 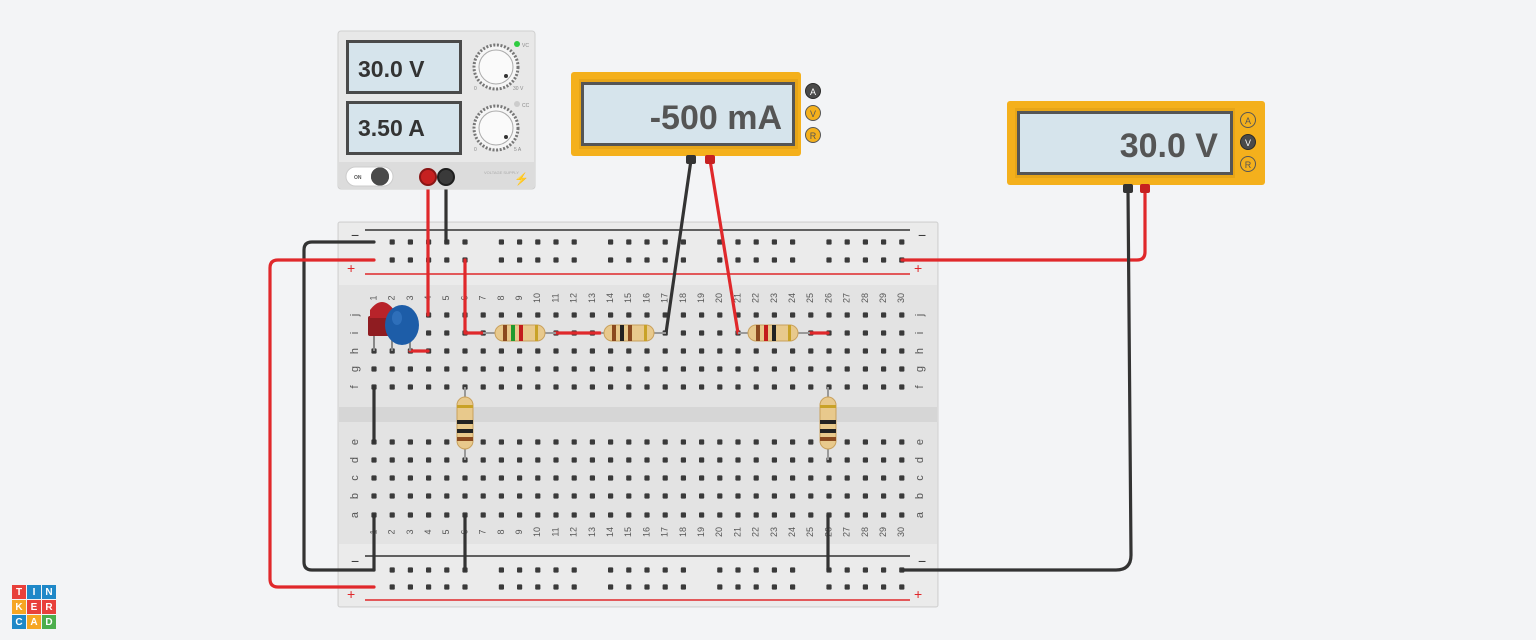 I want to click on ammeter-negative-jack, so click(x=691, y=159).